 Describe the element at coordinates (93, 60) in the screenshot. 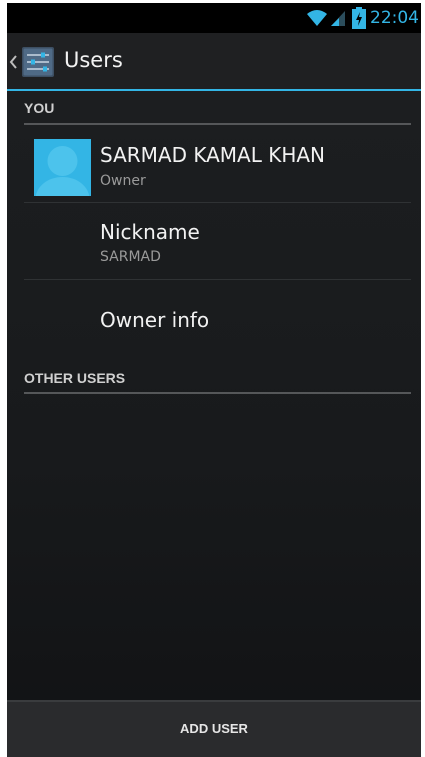

I see `page-title: Users` at that location.